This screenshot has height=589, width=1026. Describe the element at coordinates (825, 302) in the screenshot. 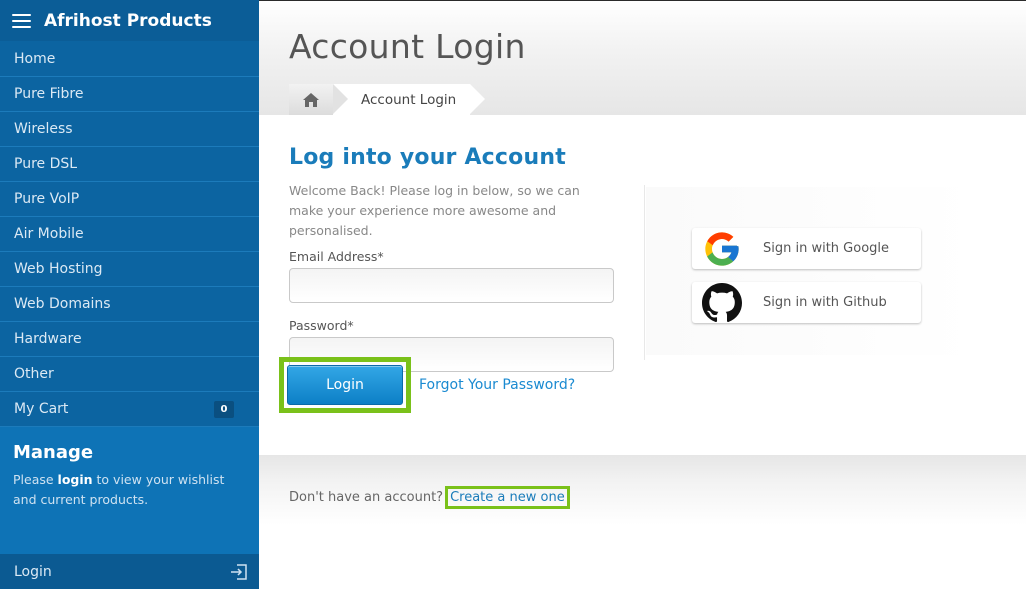

I see `github-signin-label: Sign in with Github` at that location.